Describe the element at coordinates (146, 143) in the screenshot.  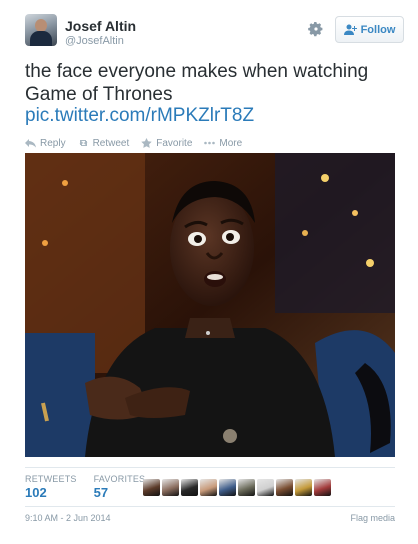
I see `favorite-star-icon` at that location.